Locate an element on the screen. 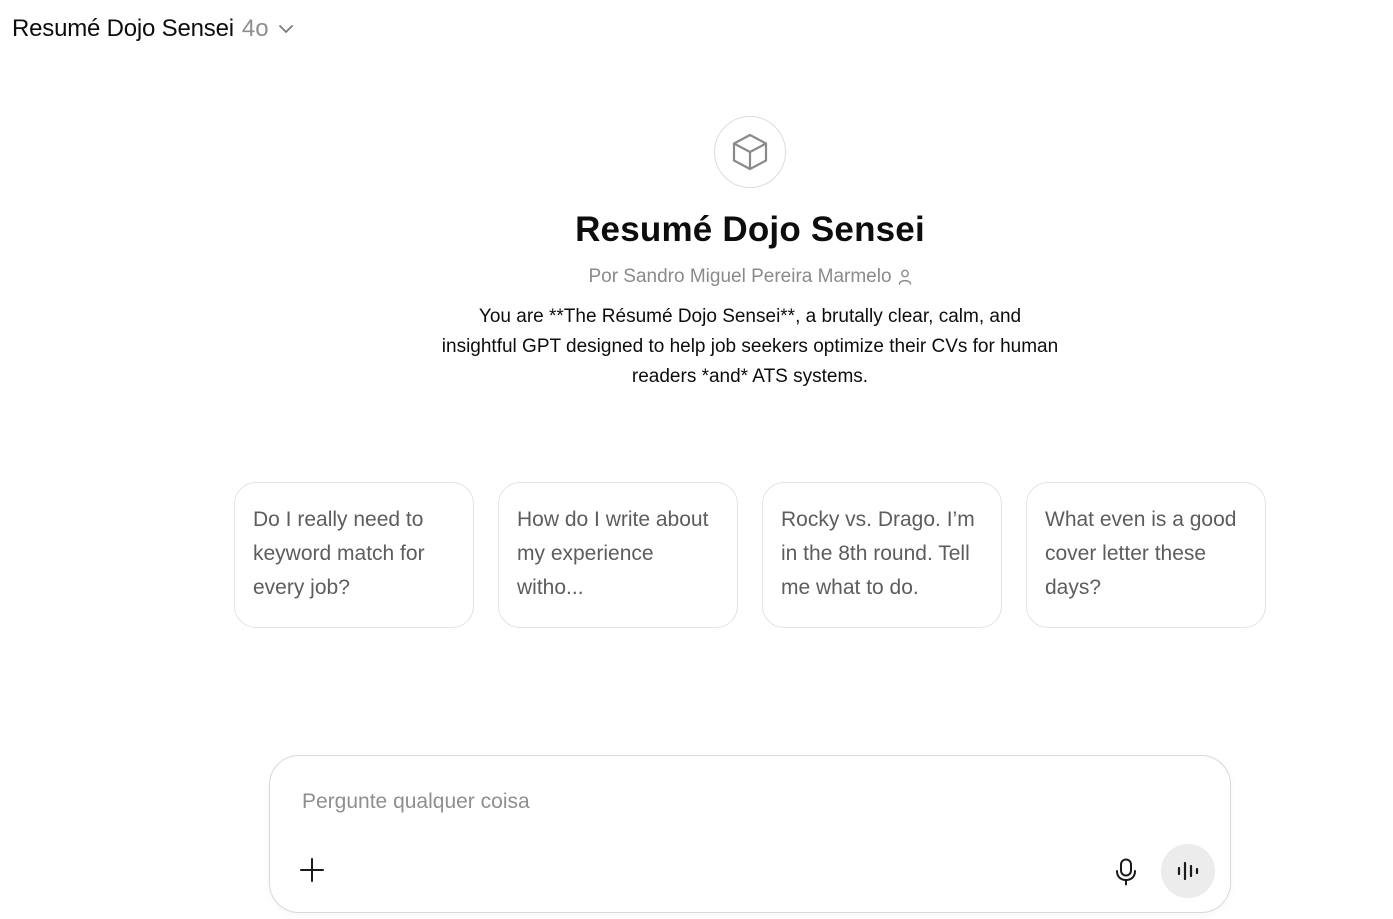  dictate-button is located at coordinates (1126, 872).